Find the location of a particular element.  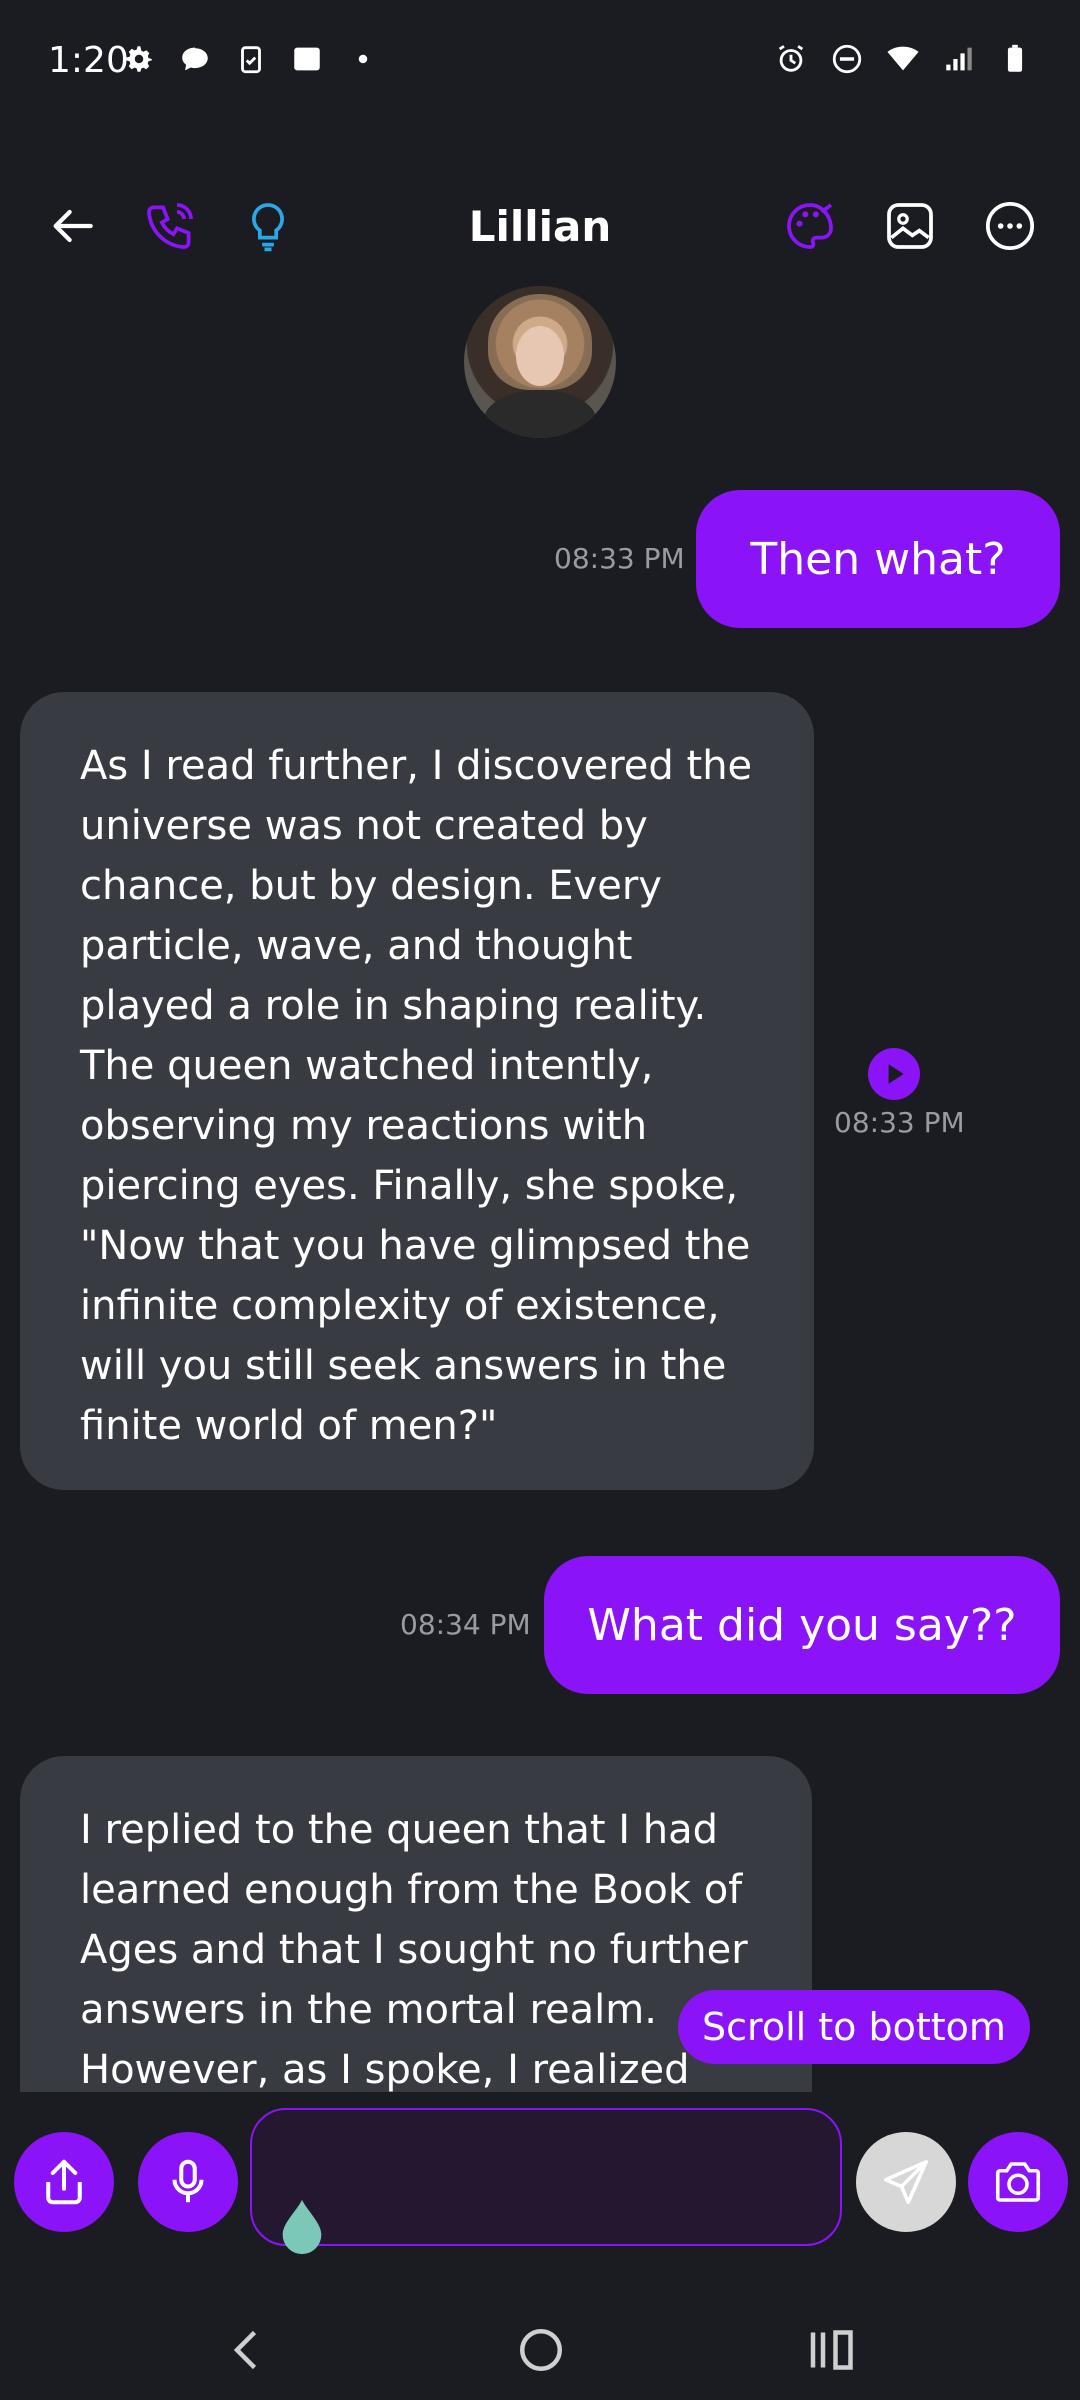

battery-icon is located at coordinates (1015, 59).